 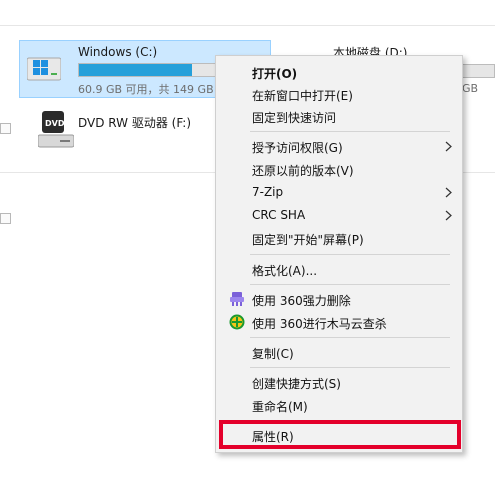 What do you see at coordinates (340, 192) in the screenshot?
I see `menu-item-7zip: 7-Zip` at bounding box center [340, 192].